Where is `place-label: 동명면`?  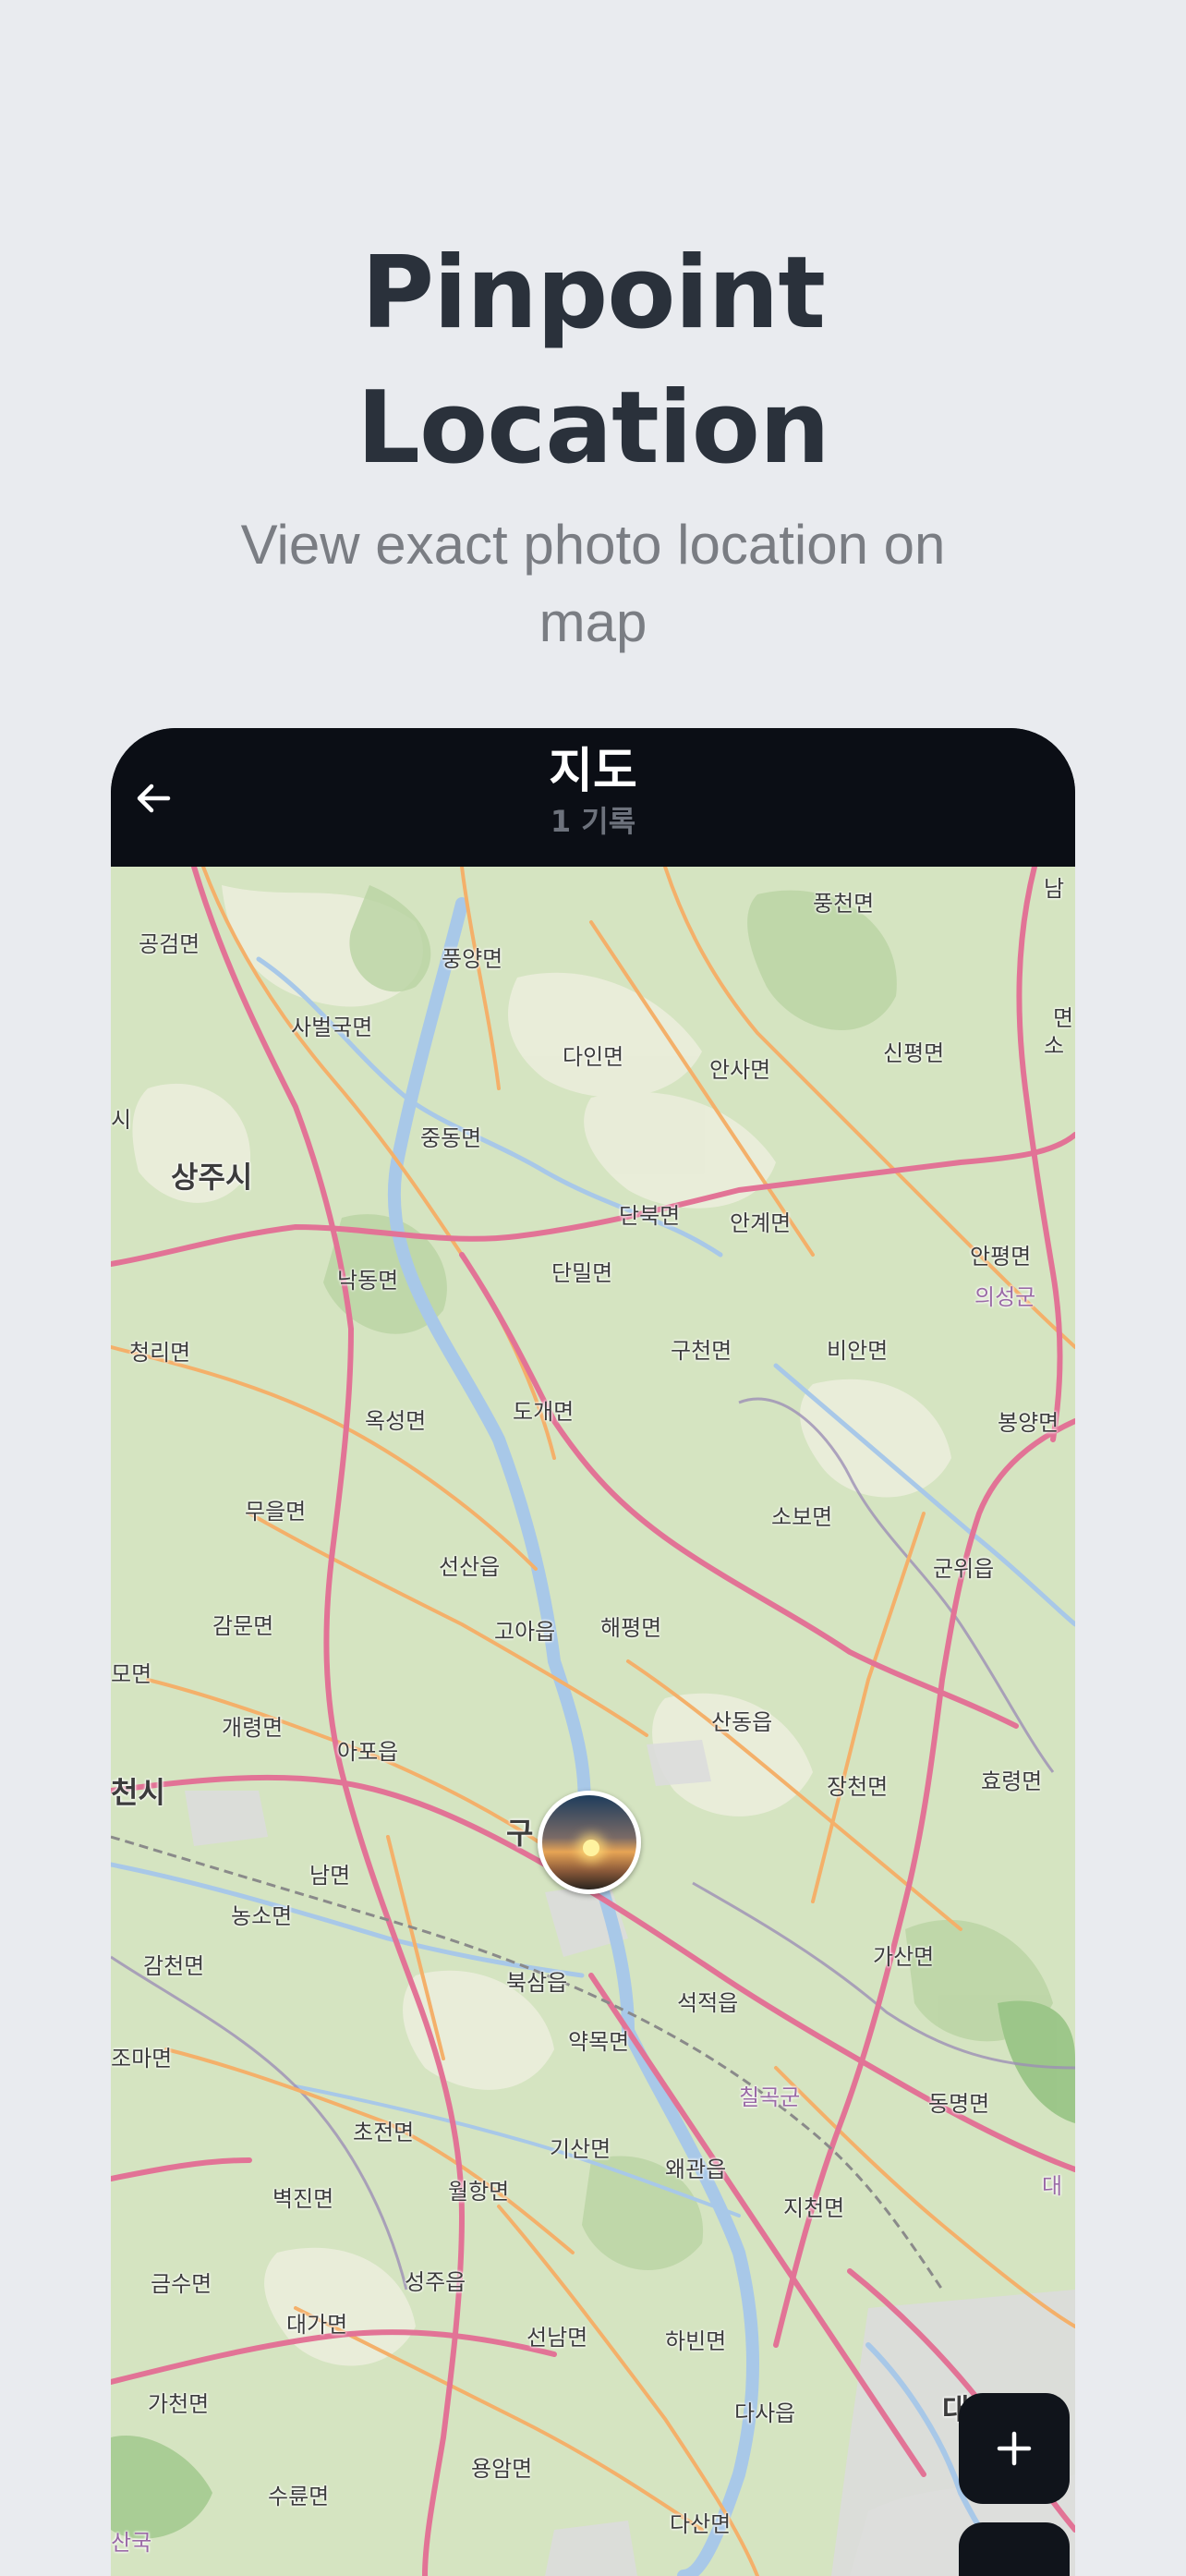 place-label: 동명면 is located at coordinates (959, 2104).